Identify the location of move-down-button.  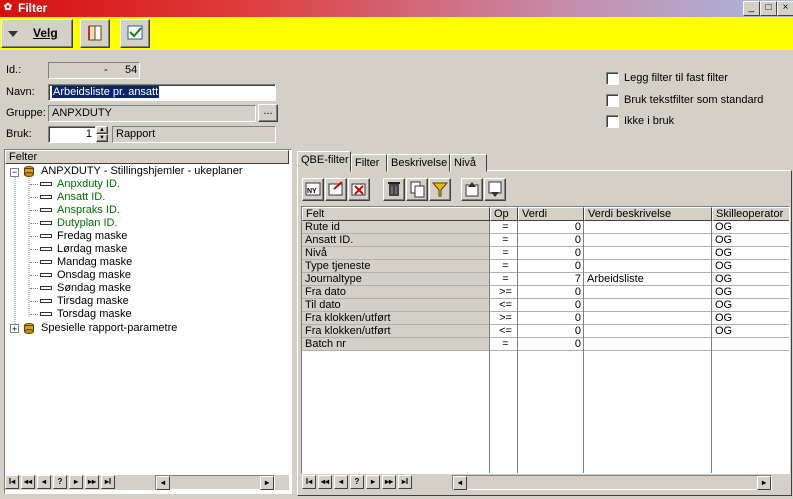
(495, 189).